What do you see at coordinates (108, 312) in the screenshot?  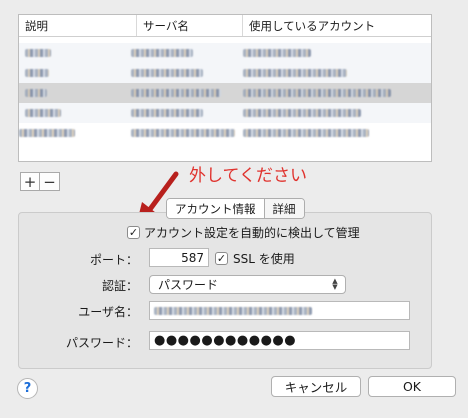 I see `username-label: ユーザ名：` at bounding box center [108, 312].